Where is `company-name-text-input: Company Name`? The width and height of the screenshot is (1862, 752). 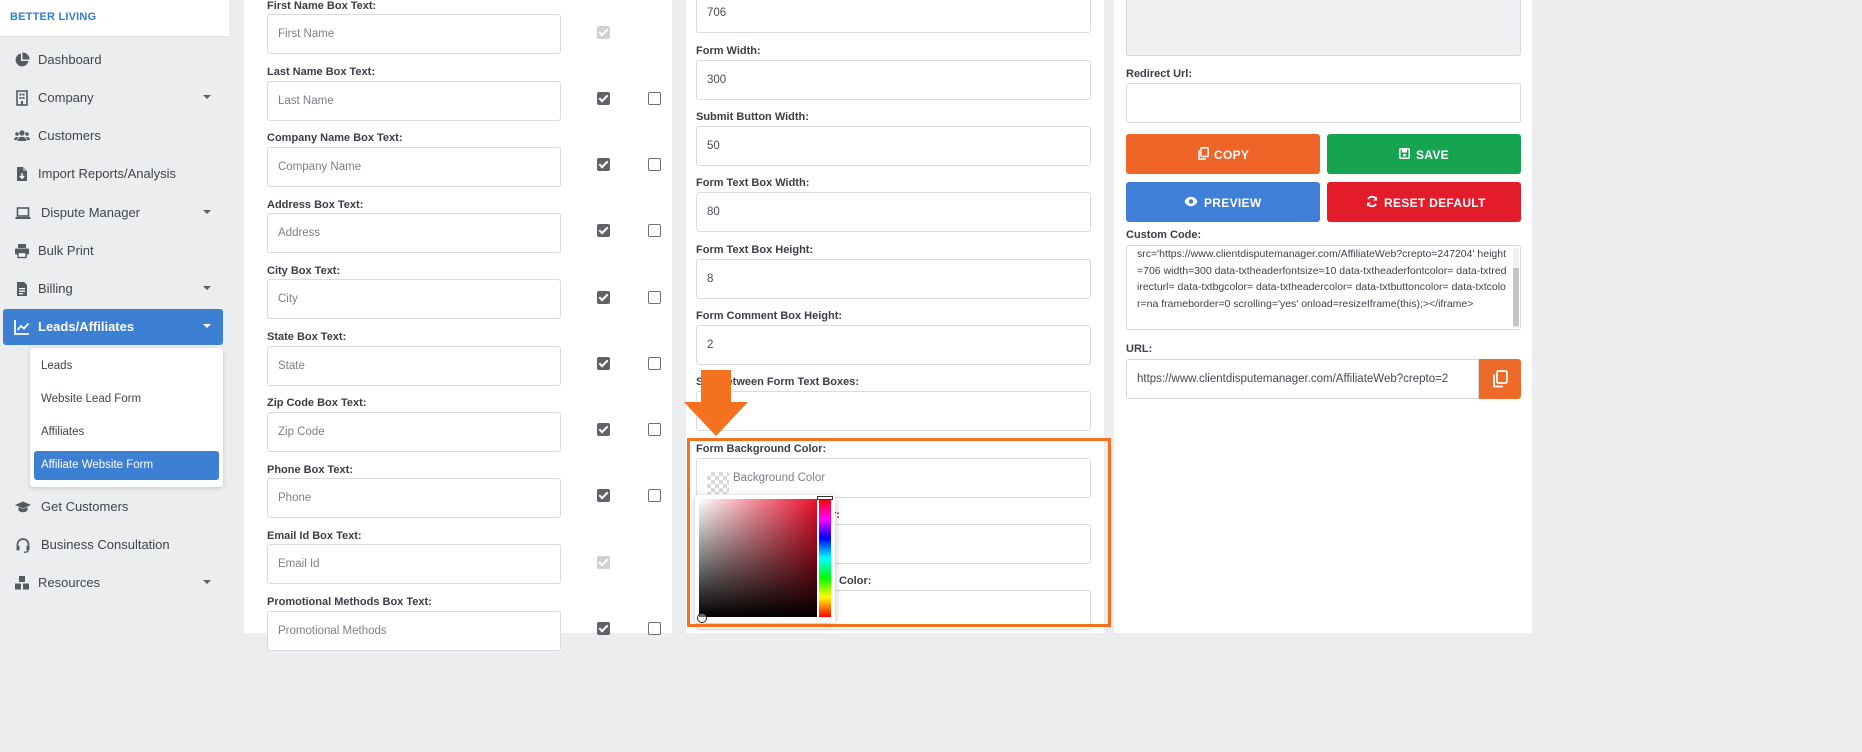 company-name-text-input: Company Name is located at coordinates (414, 167).